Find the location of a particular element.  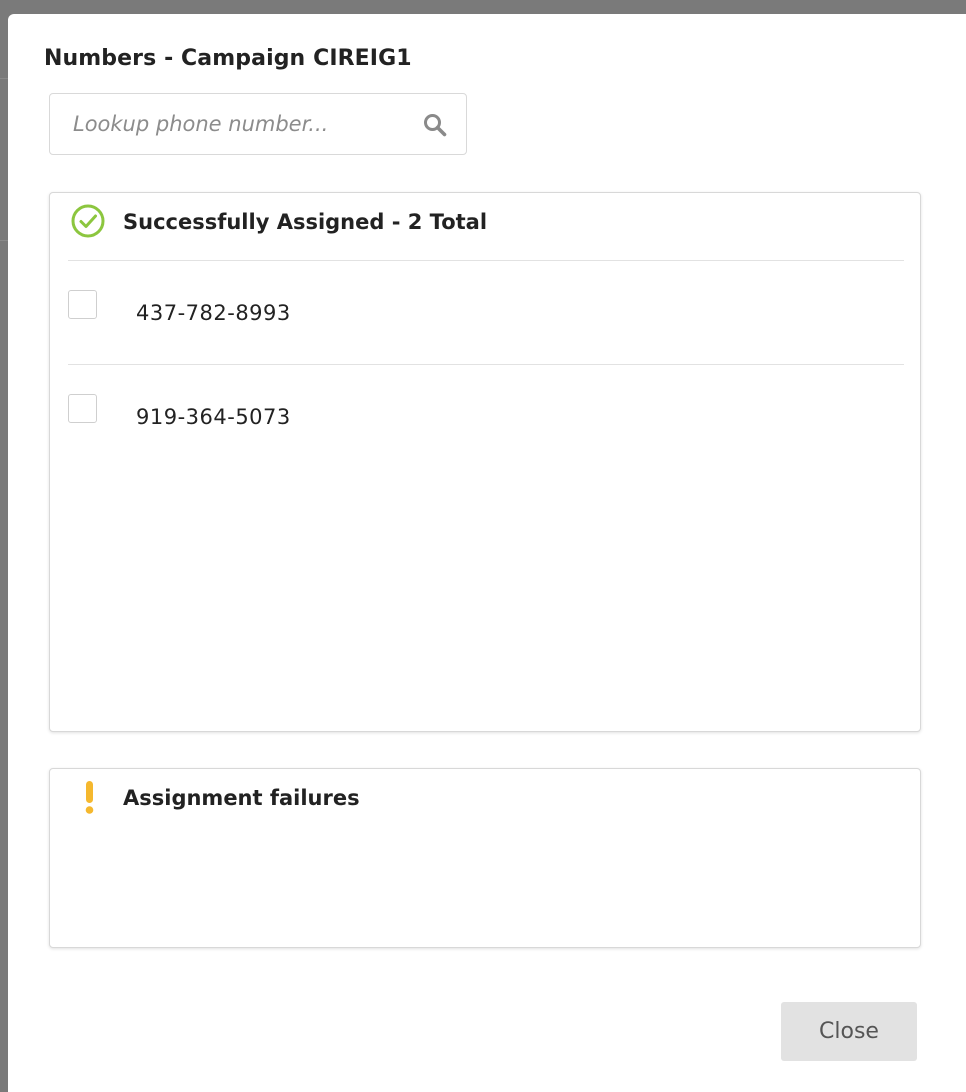

phone-number: 919-364-5073 is located at coordinates (213, 417).